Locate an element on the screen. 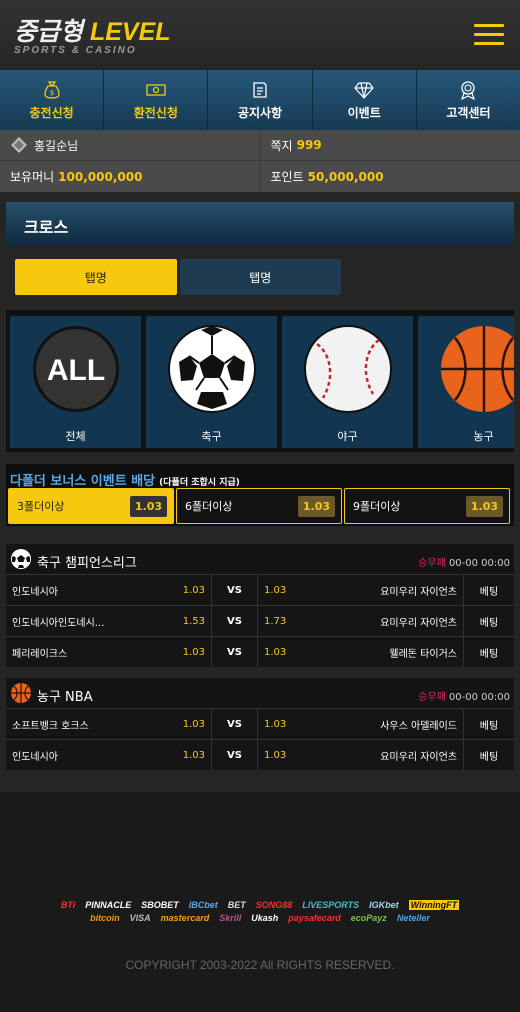  league-market: 승무패 is located at coordinates (432, 697).